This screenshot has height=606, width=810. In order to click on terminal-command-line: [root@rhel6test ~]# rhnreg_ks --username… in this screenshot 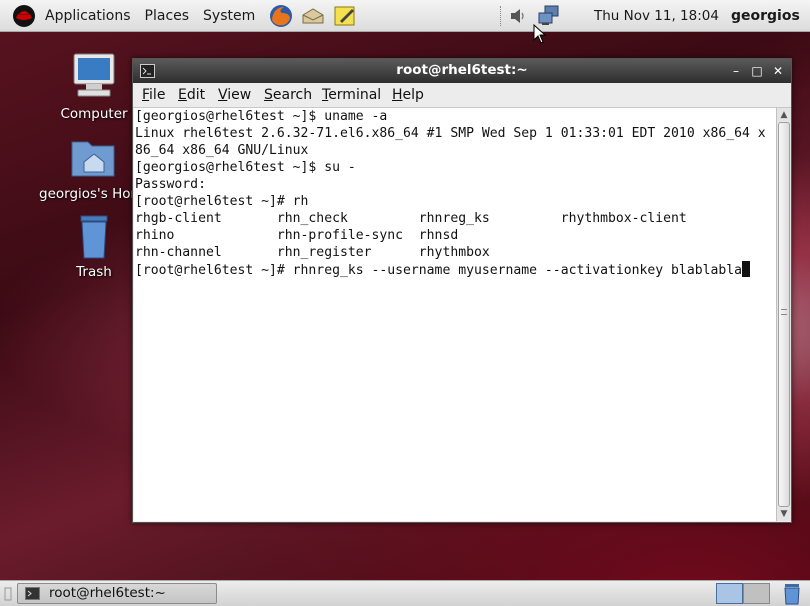, I will do `click(455, 269)`.